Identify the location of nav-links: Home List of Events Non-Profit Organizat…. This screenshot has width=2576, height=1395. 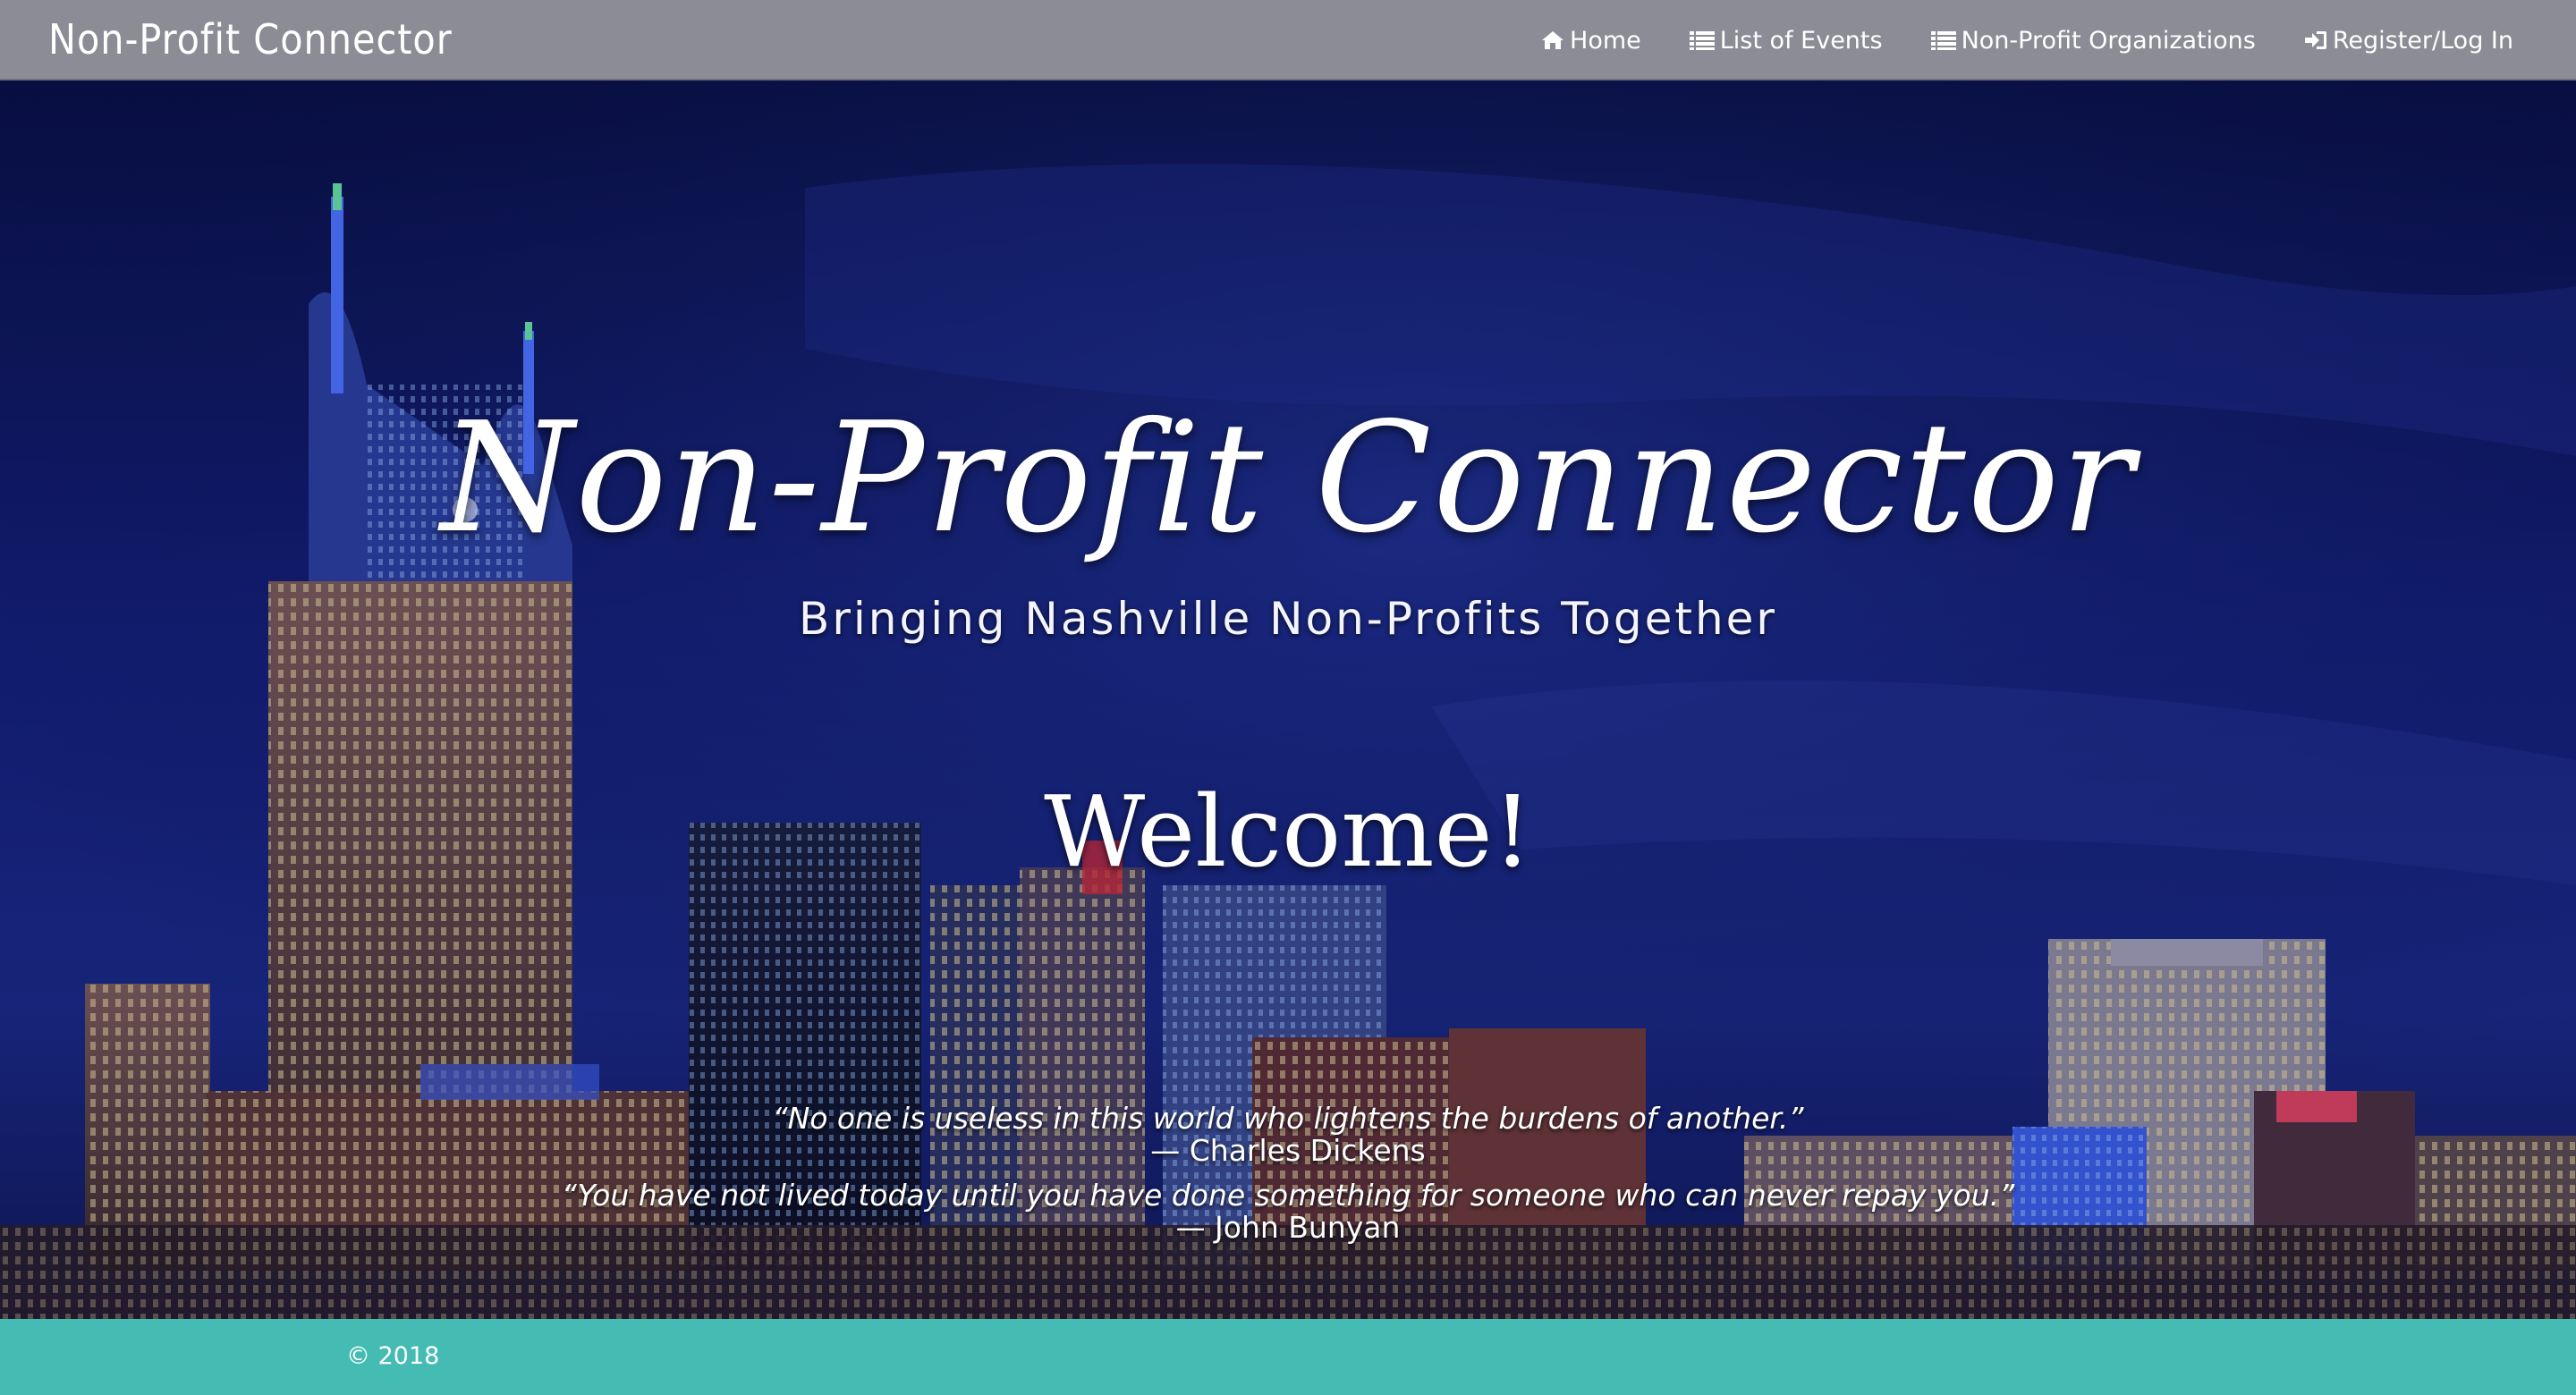
(2027, 40).